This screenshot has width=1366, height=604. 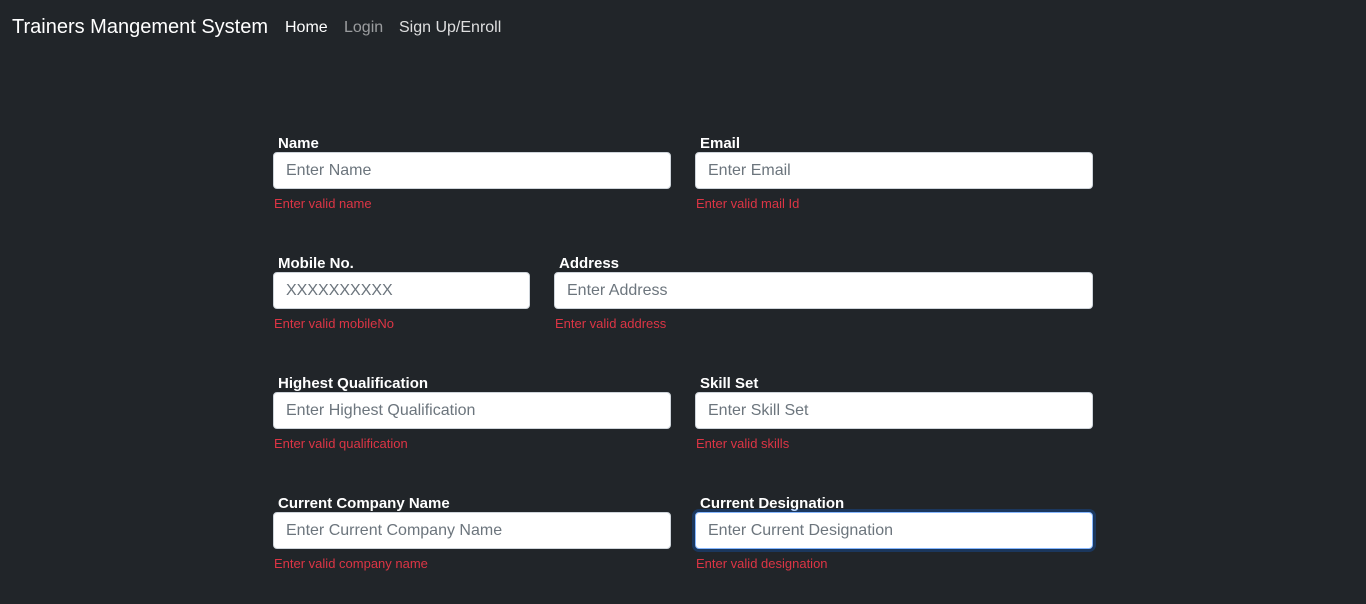 What do you see at coordinates (316, 263) in the screenshot?
I see `mobile-label: Mobile No.` at bounding box center [316, 263].